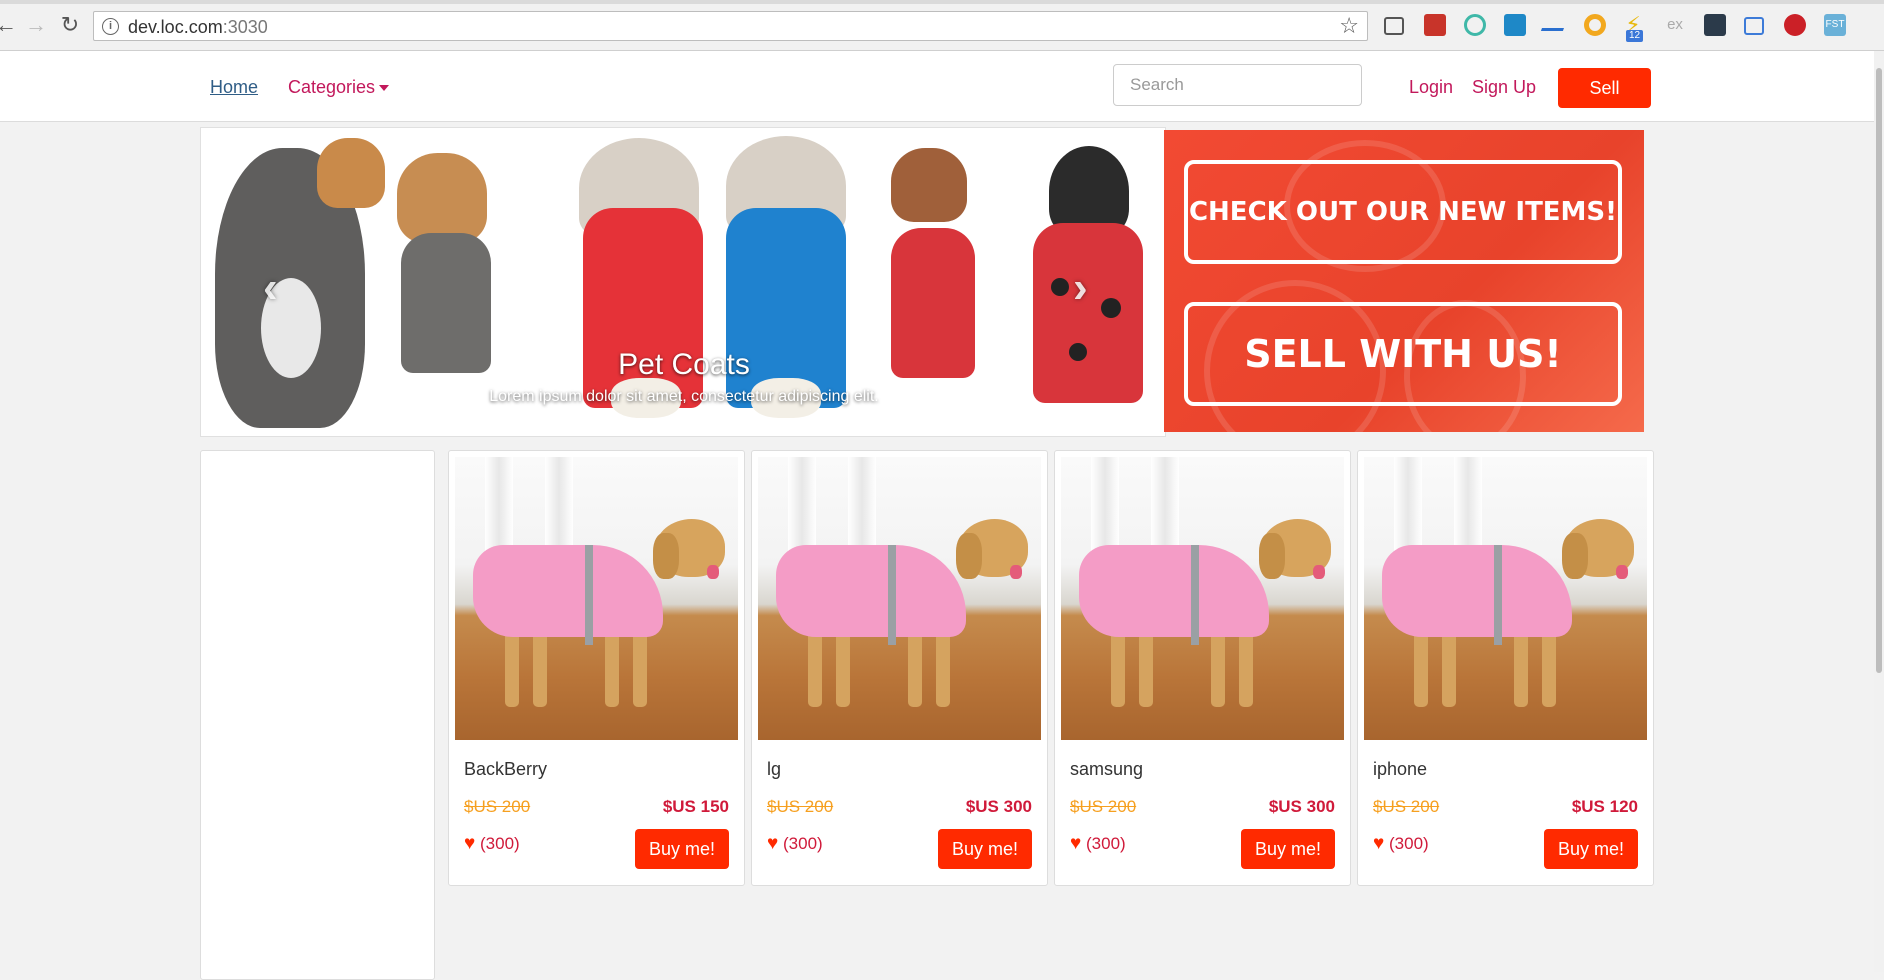  I want to click on extension-fst-icon: FST, so click(1835, 25).